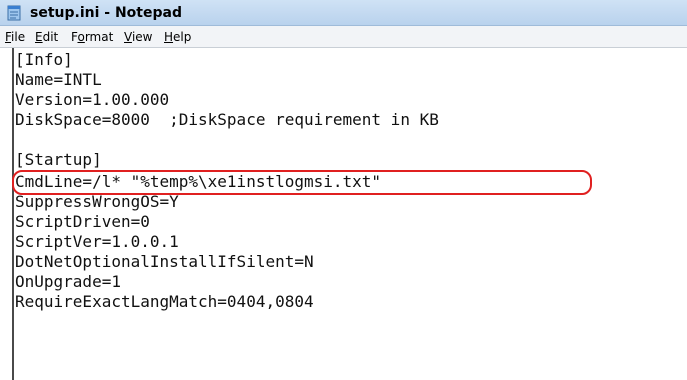 This screenshot has height=380, width=687. I want to click on menu-file: File, so click(15, 37).